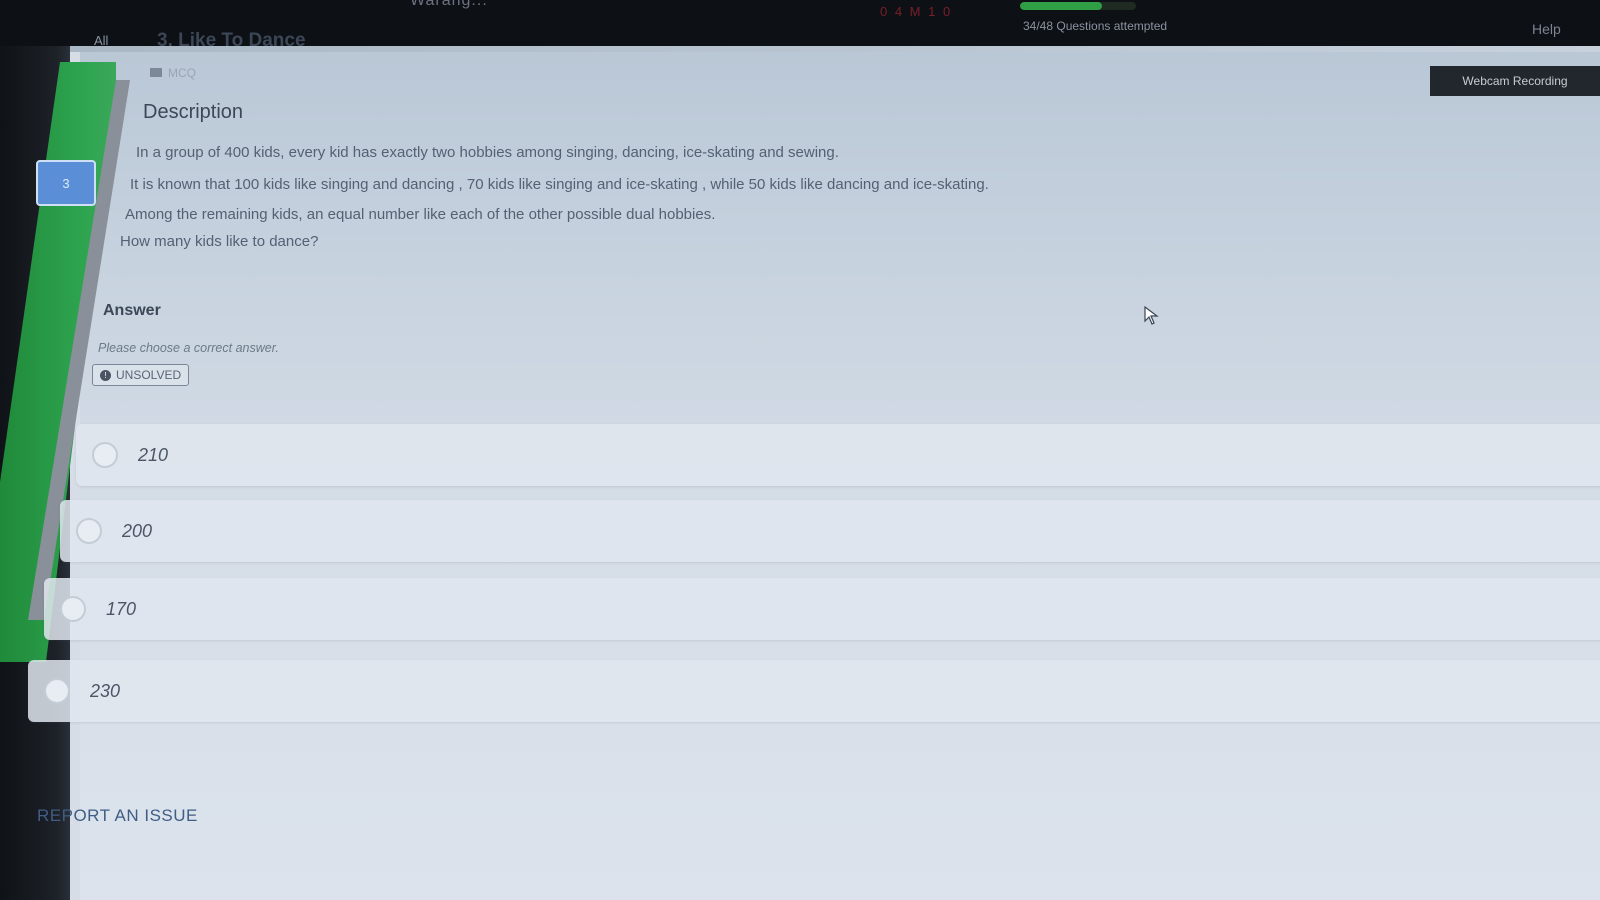 Image resolution: width=1600 pixels, height=900 pixels. Describe the element at coordinates (188, 348) in the screenshot. I see `answer-hint: Please choose a correct answer.` at that location.